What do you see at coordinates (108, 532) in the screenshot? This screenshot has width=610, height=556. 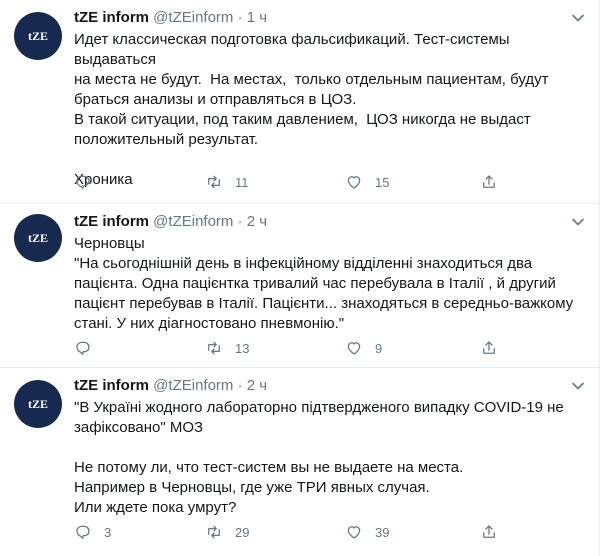 I see `reply-count: 3` at bounding box center [108, 532].